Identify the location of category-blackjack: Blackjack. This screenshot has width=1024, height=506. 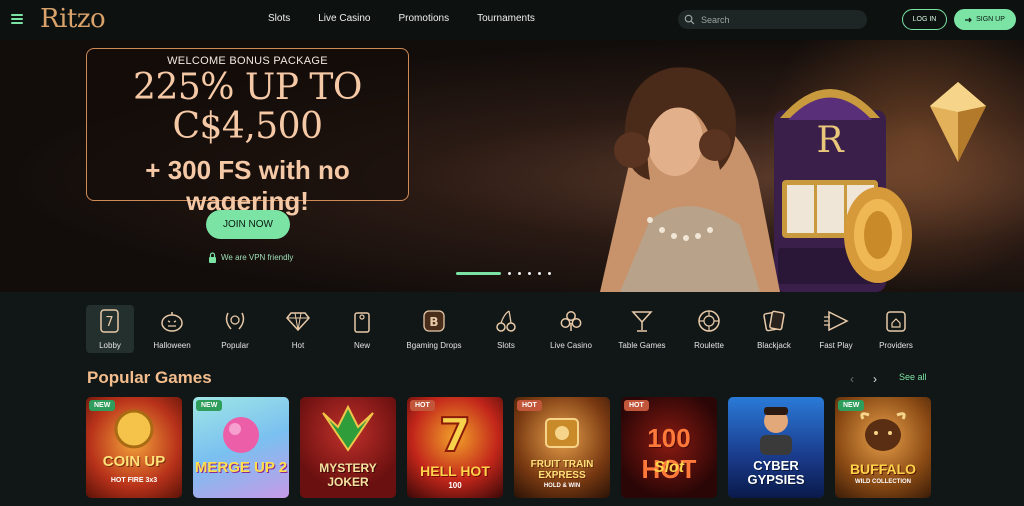
(774, 329).